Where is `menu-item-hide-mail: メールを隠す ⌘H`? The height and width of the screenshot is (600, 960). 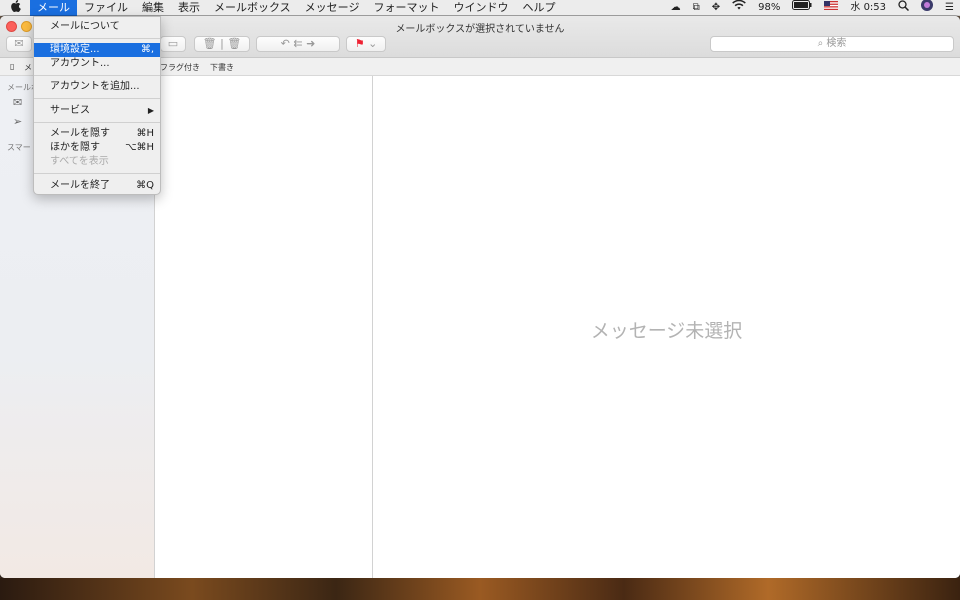
menu-item-hide-mail: メールを隠す ⌘H is located at coordinates (97, 134).